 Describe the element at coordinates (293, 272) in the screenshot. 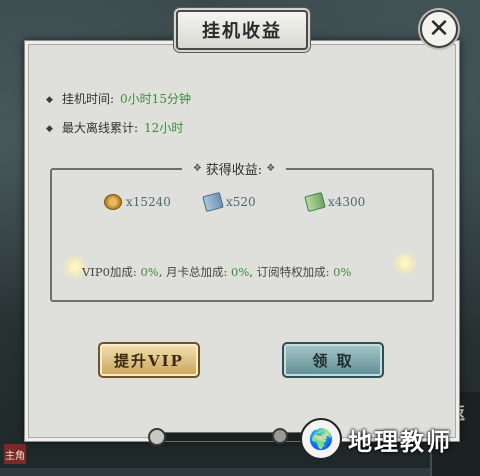

I see `subscription-bonus-label: 订阅特权加成:` at that location.